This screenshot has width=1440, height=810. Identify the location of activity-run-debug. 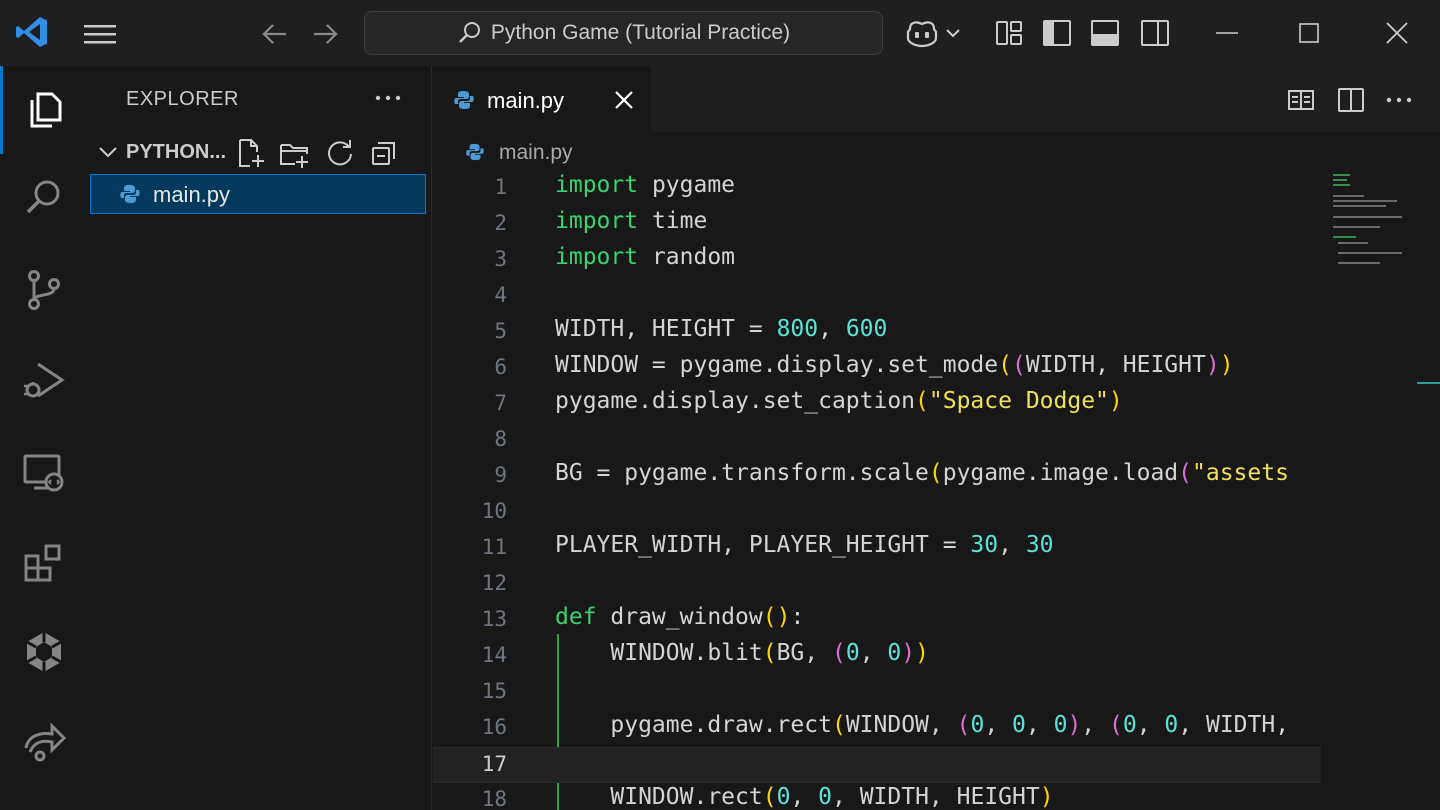
(44, 380).